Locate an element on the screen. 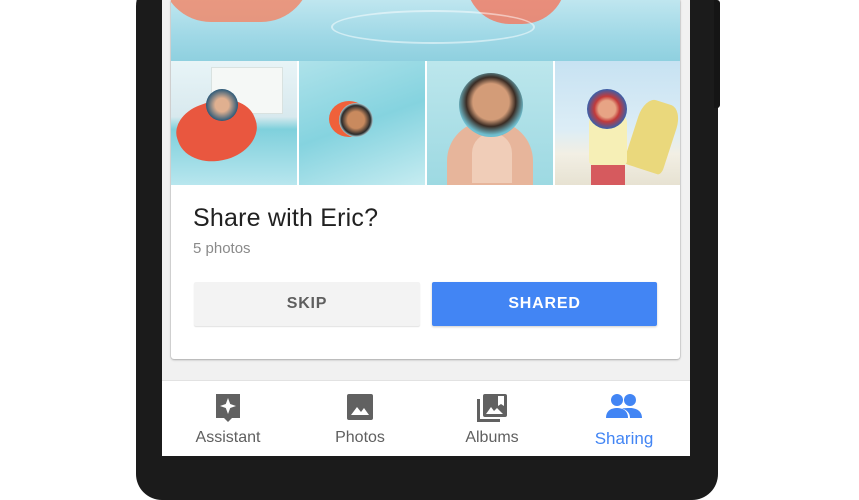  bottom-navigation: Assistant Photos Albums Sharing is located at coordinates (426, 418).